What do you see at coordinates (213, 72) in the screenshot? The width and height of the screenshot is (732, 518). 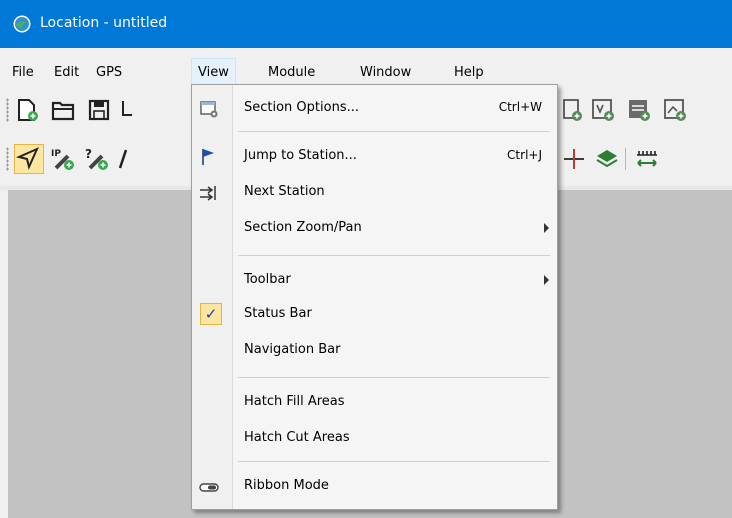 I see `menu-view: View` at bounding box center [213, 72].